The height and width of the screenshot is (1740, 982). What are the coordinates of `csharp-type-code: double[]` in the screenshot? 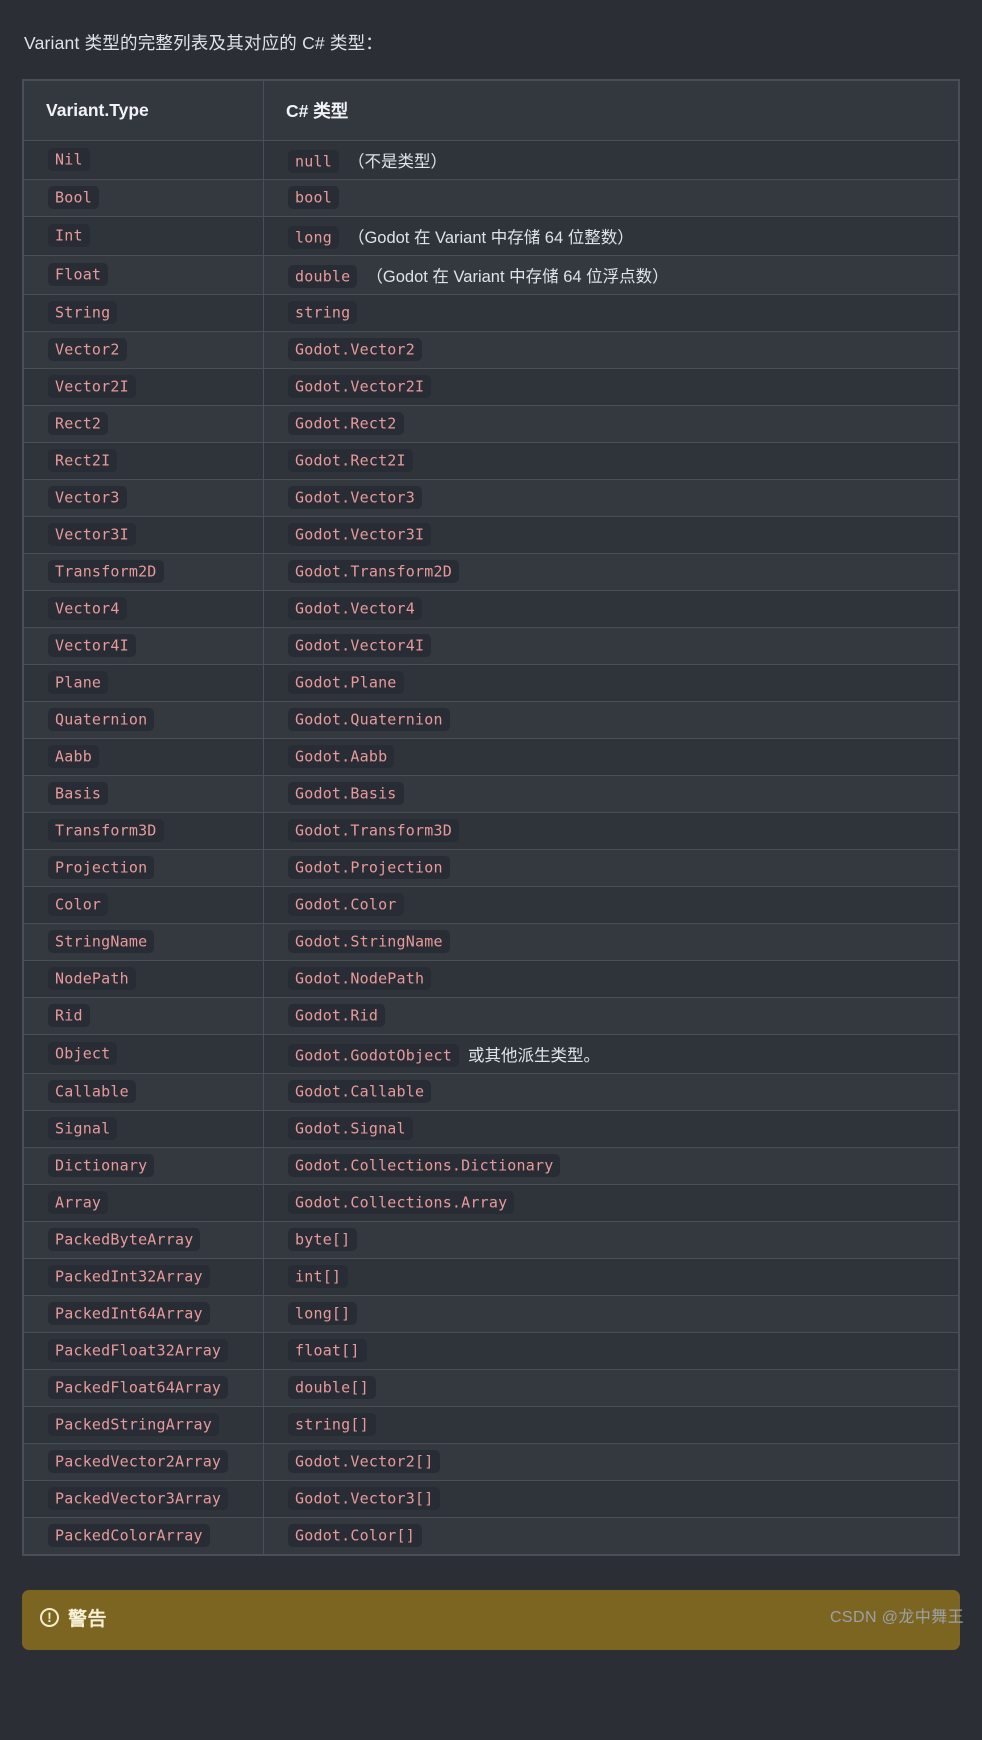 It's located at (332, 1387).